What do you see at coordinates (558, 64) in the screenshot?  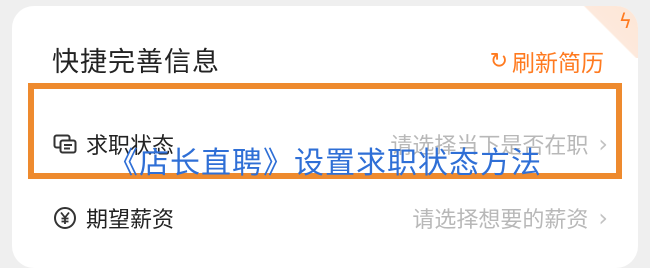 I see `refresh-resume-label: 刷新简历` at bounding box center [558, 64].